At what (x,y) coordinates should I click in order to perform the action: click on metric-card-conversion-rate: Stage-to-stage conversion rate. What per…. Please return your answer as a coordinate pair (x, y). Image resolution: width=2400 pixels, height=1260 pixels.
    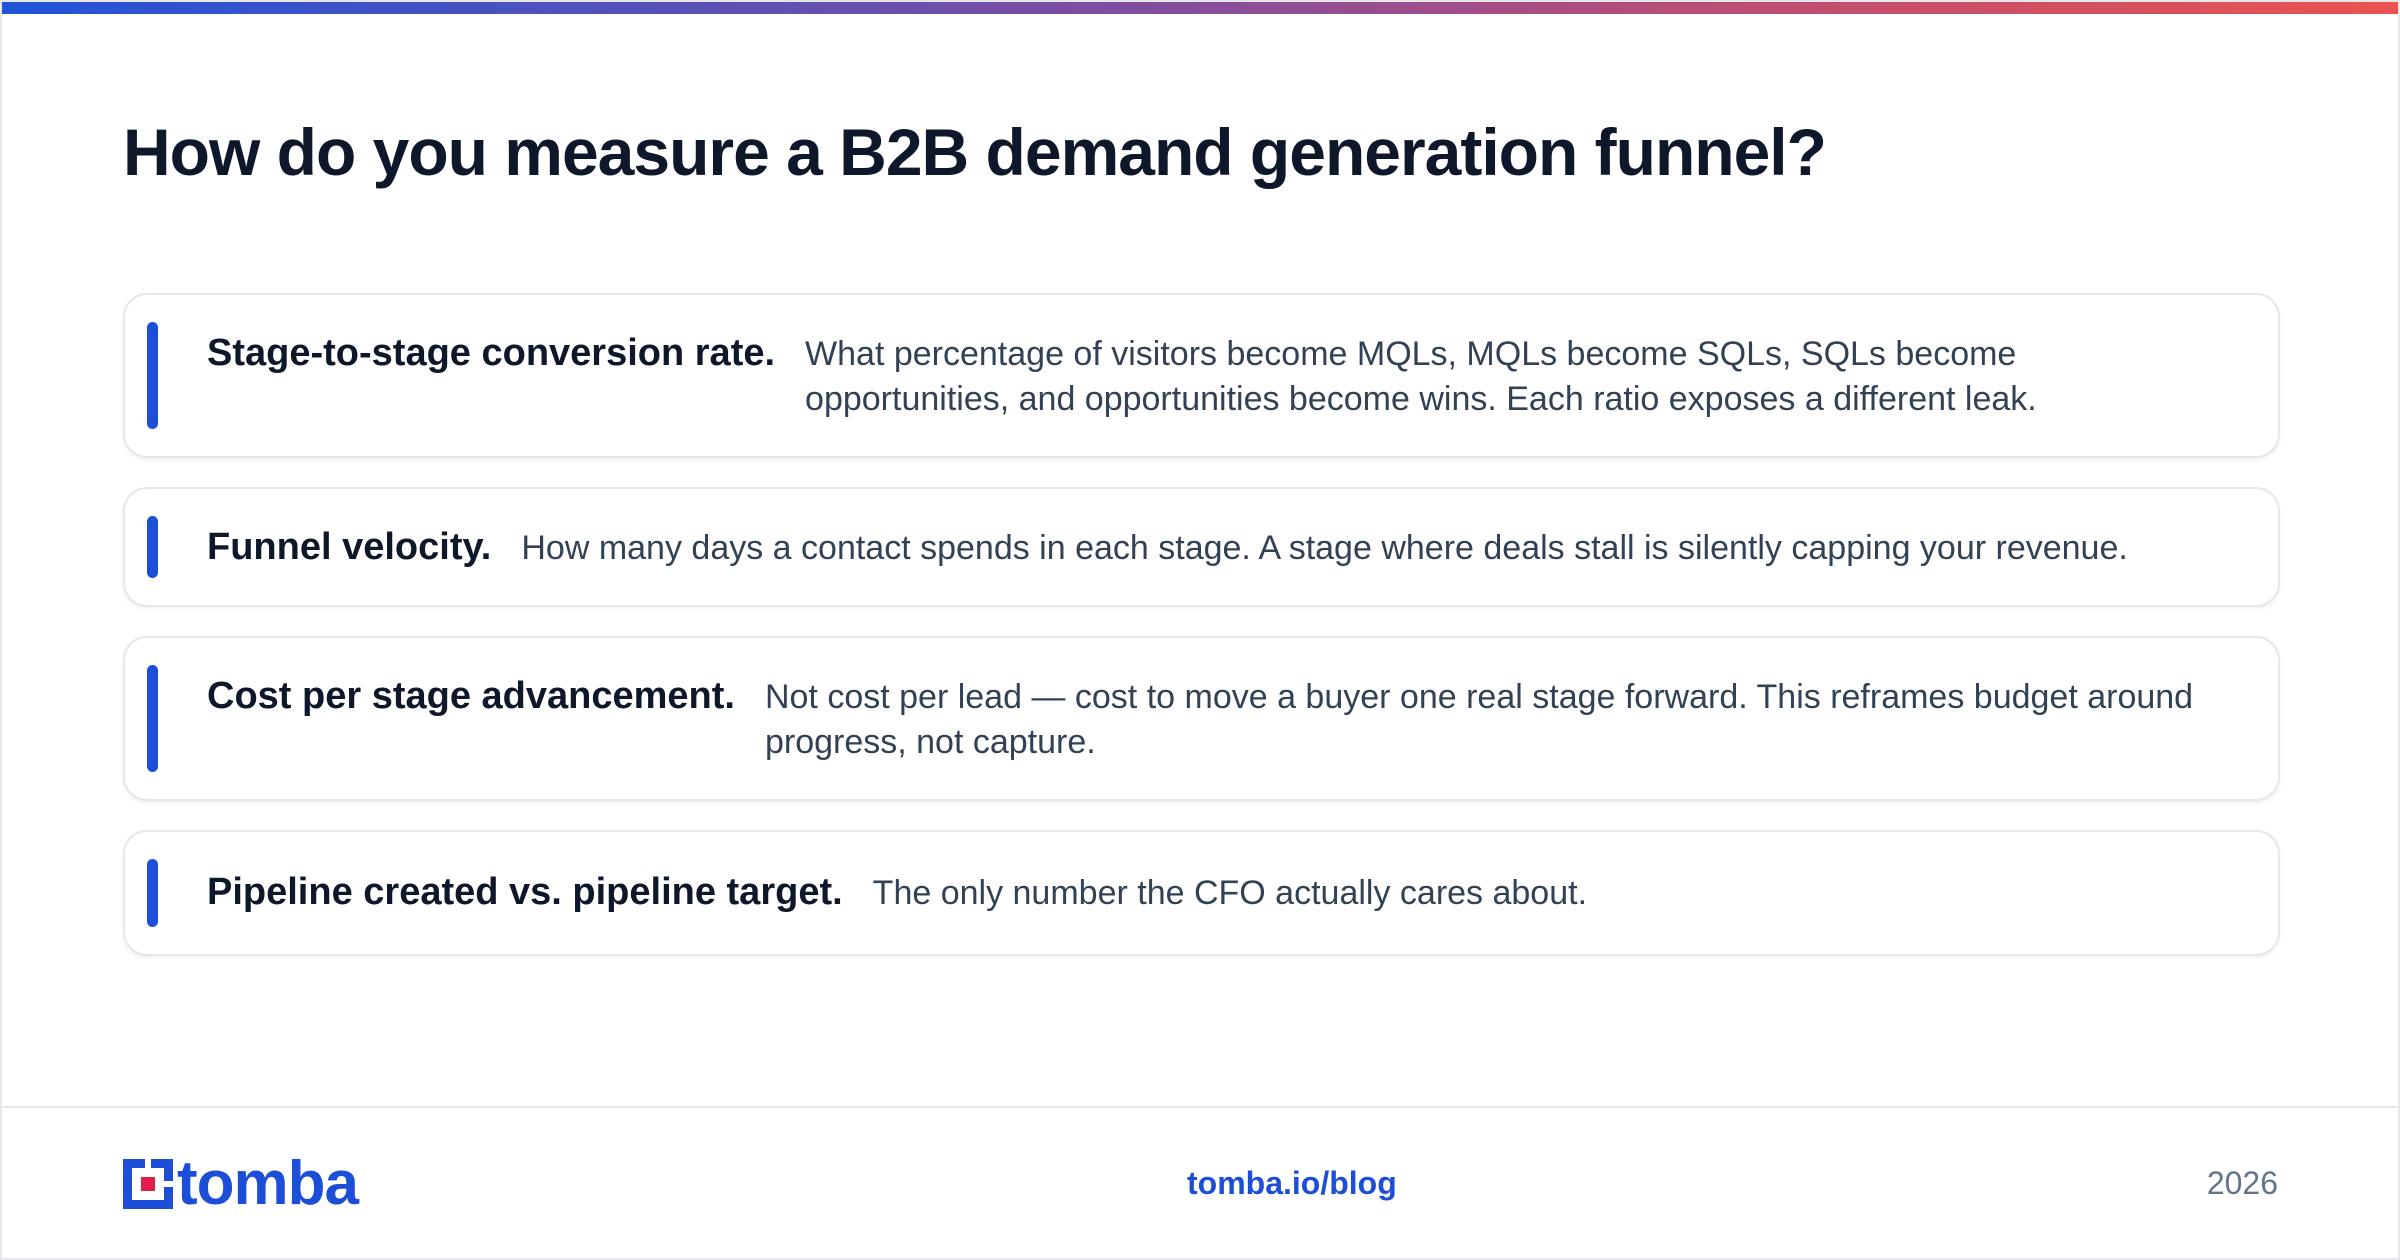
    Looking at the image, I should click on (1201, 375).